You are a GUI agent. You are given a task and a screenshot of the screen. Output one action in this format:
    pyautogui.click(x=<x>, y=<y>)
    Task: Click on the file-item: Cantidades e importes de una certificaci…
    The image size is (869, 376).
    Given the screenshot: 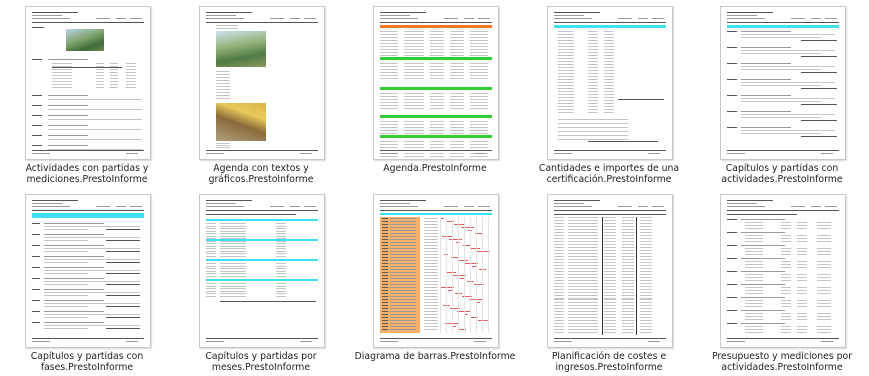 What is the action you would take?
    pyautogui.click(x=609, y=94)
    